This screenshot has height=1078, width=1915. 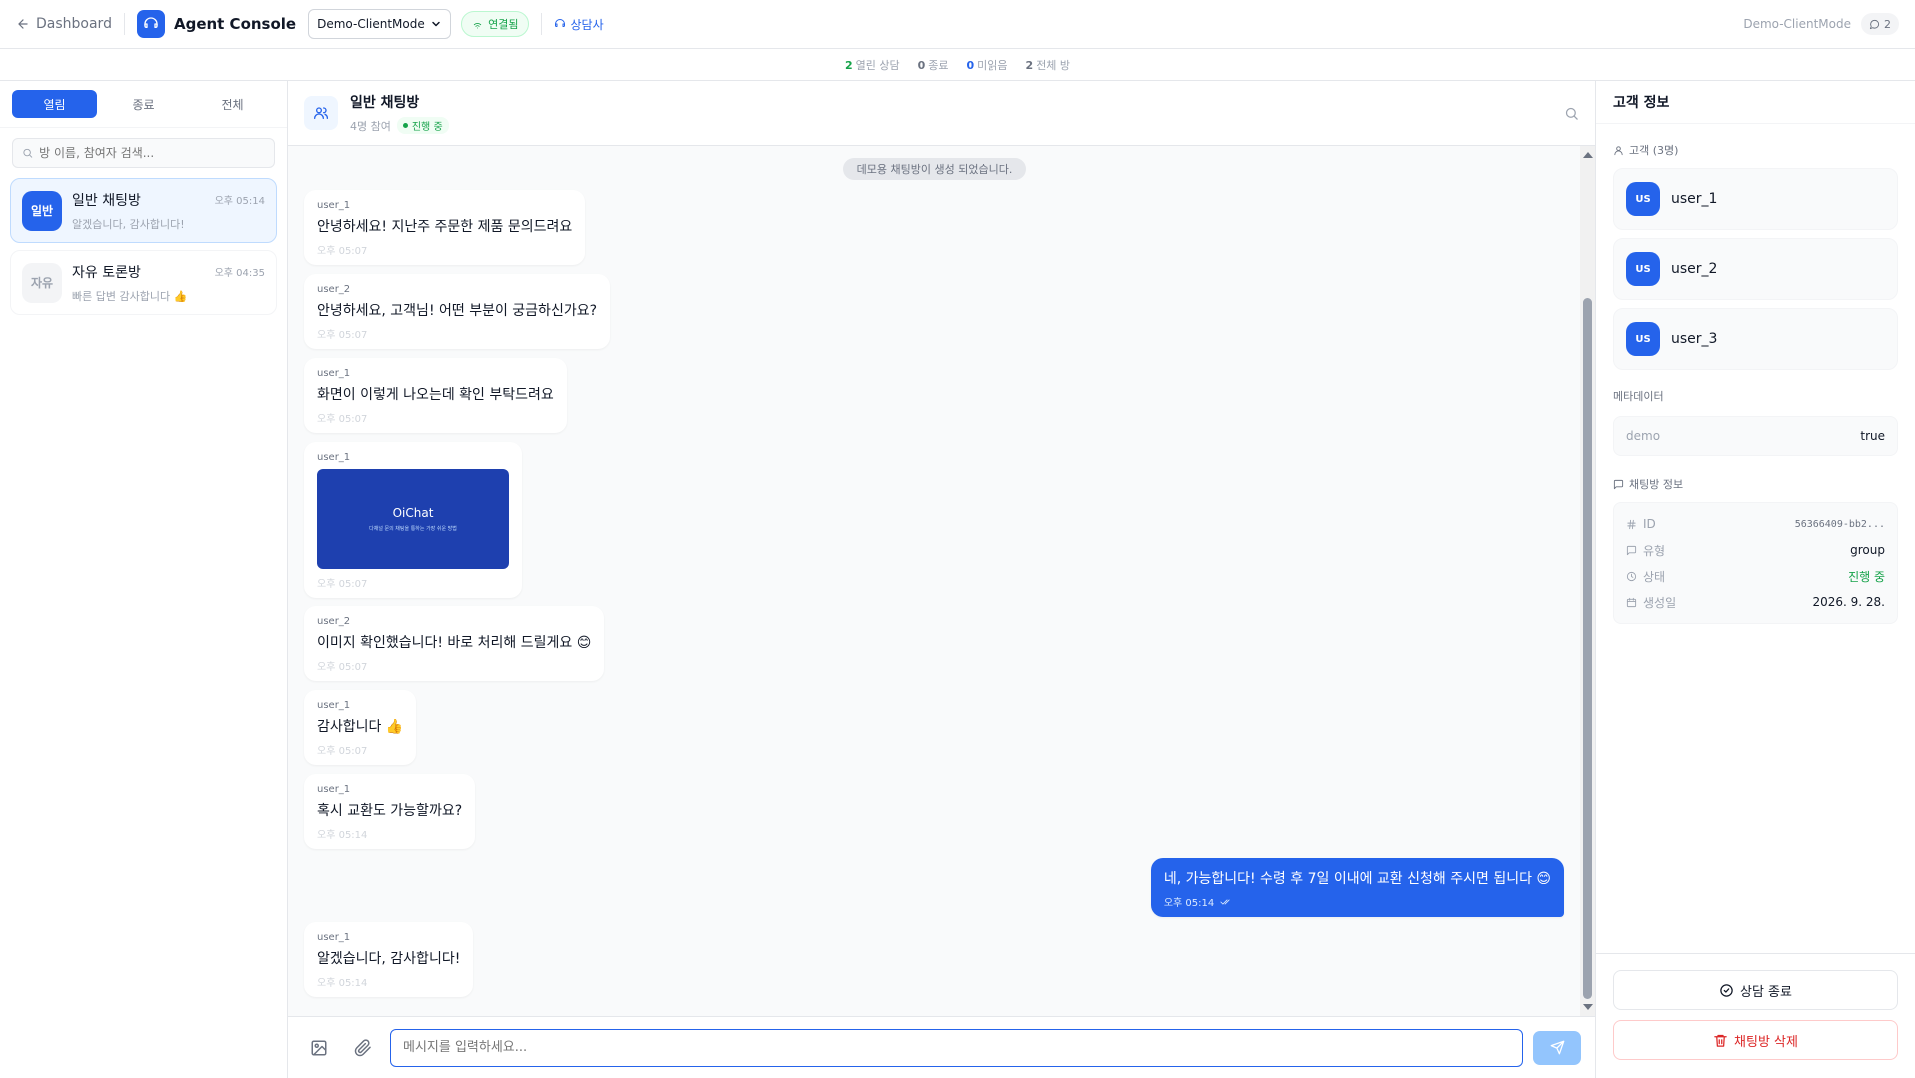 What do you see at coordinates (987, 65) in the screenshot?
I see `stat-unread: 0 미읽음` at bounding box center [987, 65].